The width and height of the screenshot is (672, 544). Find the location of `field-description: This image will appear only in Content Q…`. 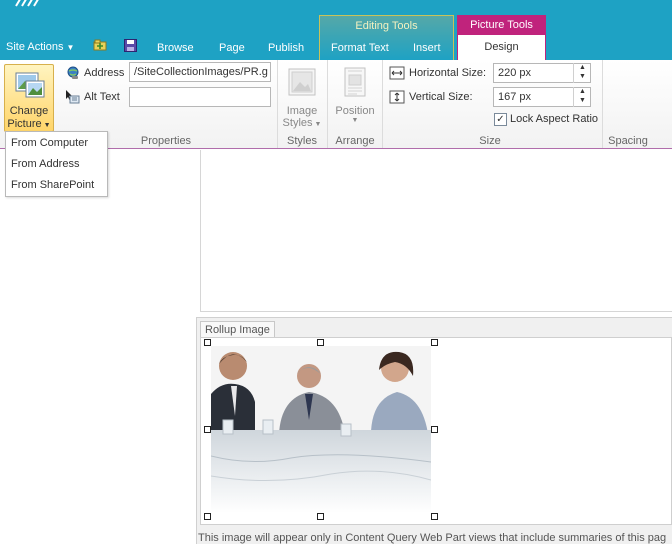

field-description: This image will appear only in Content Q… is located at coordinates (432, 538).